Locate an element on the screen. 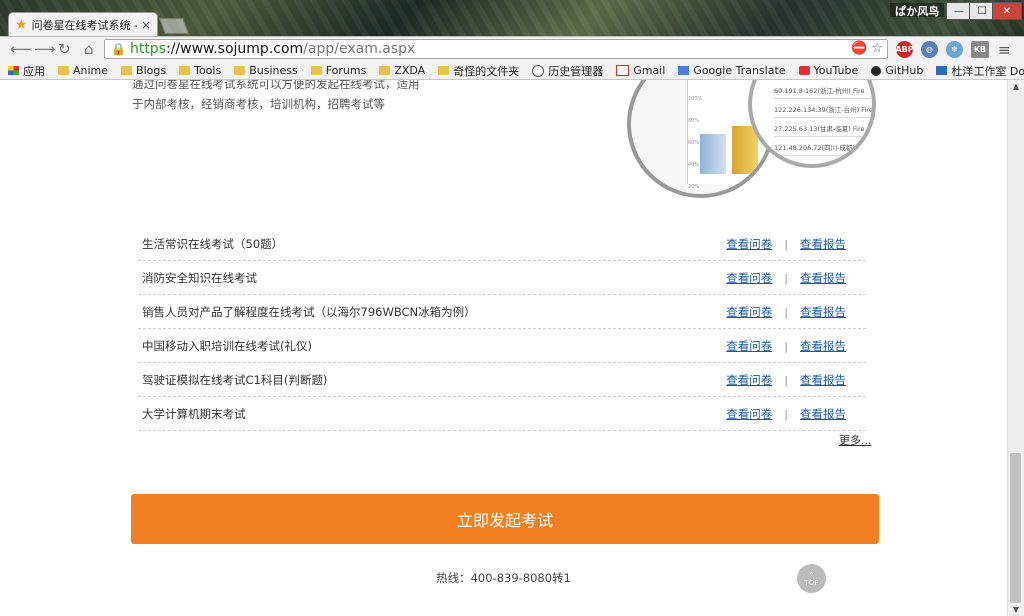 The width and height of the screenshot is (1024, 616). new-tab-button is located at coordinates (174, 26).